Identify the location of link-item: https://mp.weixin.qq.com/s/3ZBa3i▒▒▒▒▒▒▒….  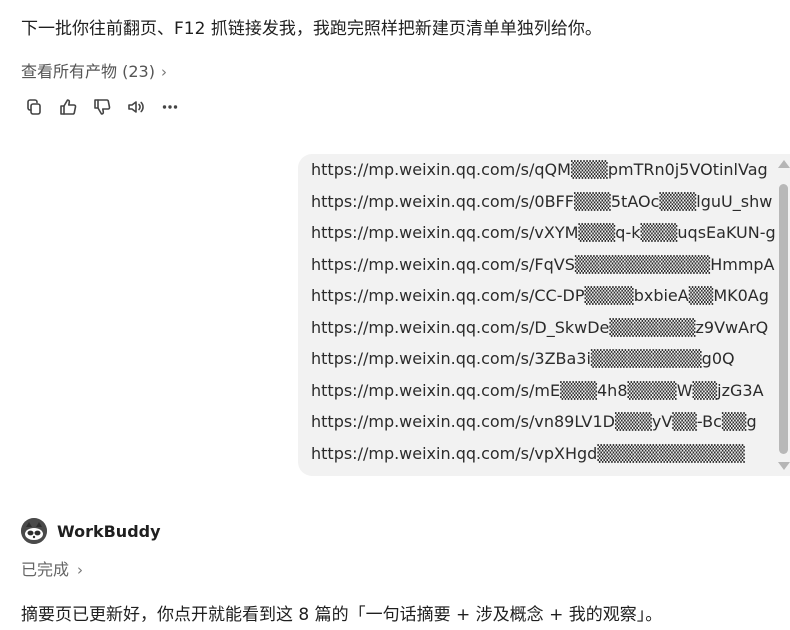
(543, 364).